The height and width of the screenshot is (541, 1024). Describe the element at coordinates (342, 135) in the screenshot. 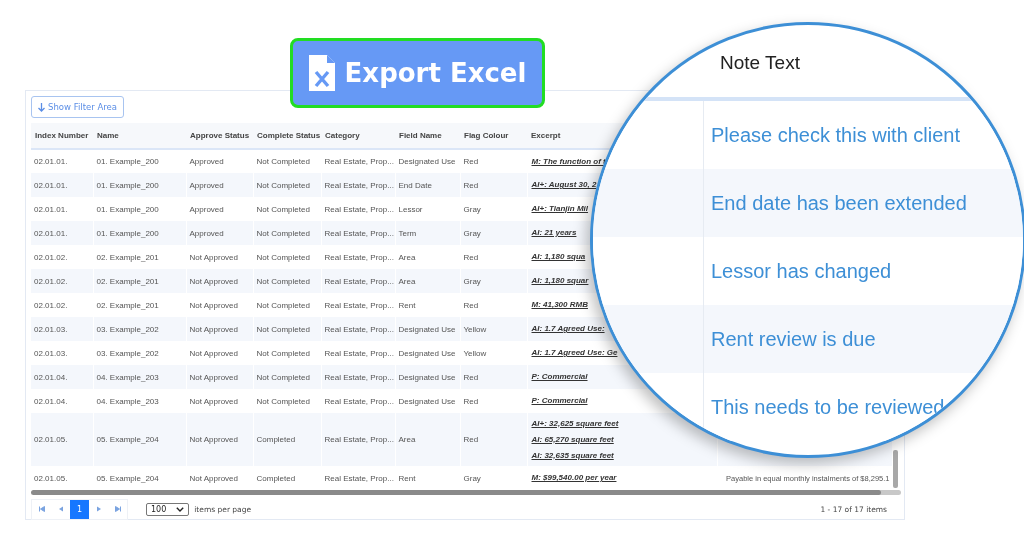

I see `column-header: Category` at that location.